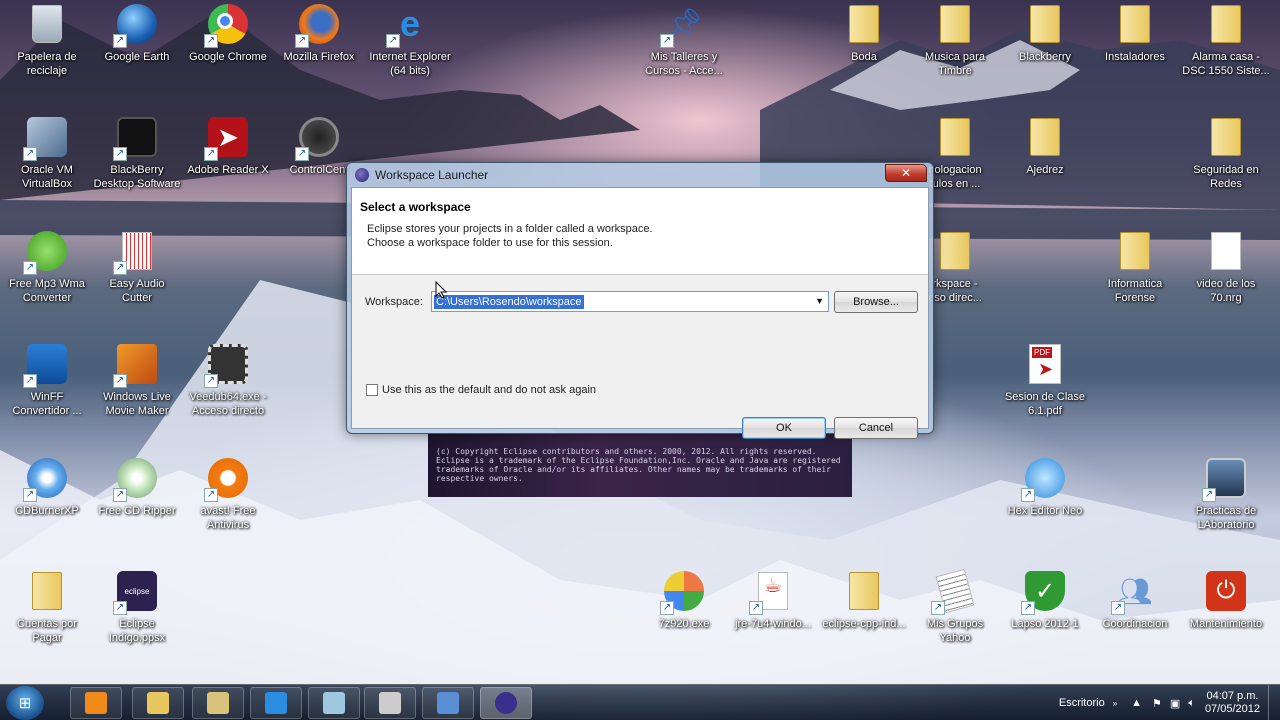 The image size is (1280, 720). Describe the element at coordinates (228, 392) in the screenshot. I see `desktop-icon: ↗ Veedub64.exe - Acceso directo` at that location.